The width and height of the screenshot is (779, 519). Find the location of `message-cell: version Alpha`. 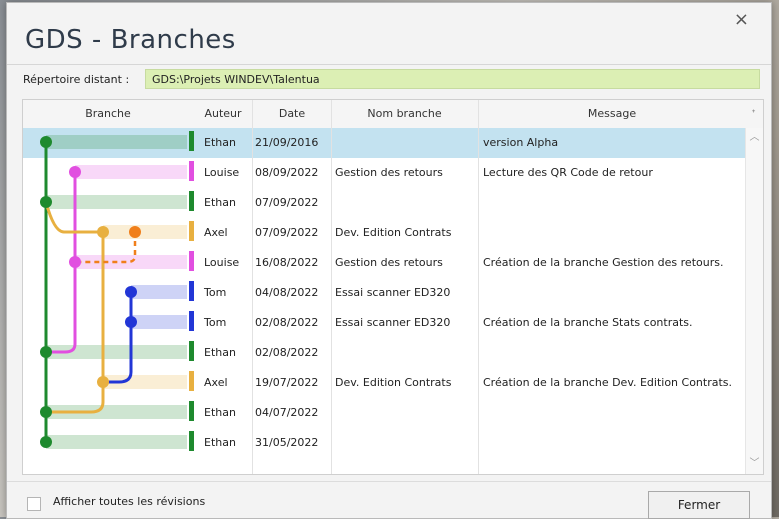

message-cell: version Alpha is located at coordinates (521, 142).